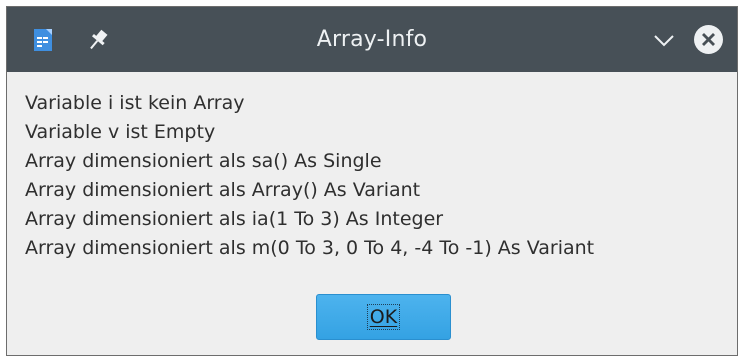 The image size is (744, 356). I want to click on message-line: Variable v ist Empty, so click(120, 132).